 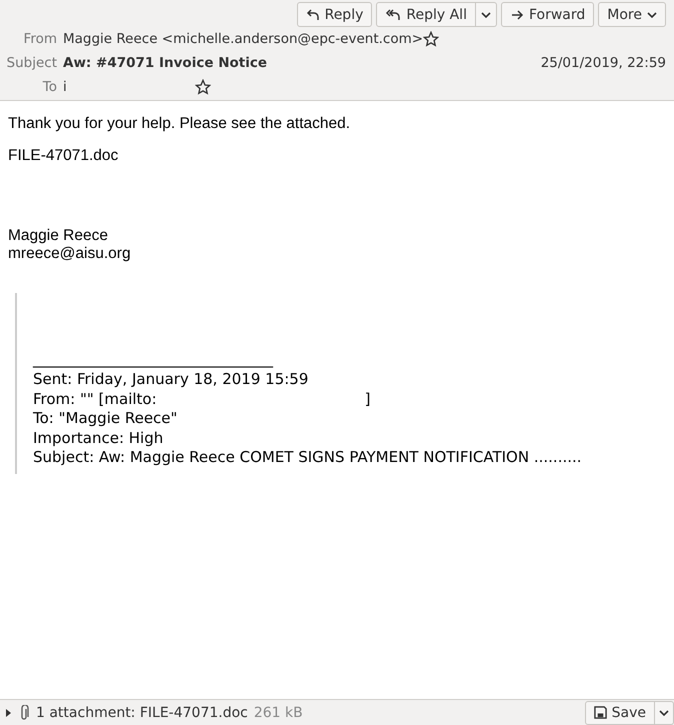 I want to click on quoted-sent: Sent: Friday, January 18, 2019 15:59, so click(x=170, y=380).